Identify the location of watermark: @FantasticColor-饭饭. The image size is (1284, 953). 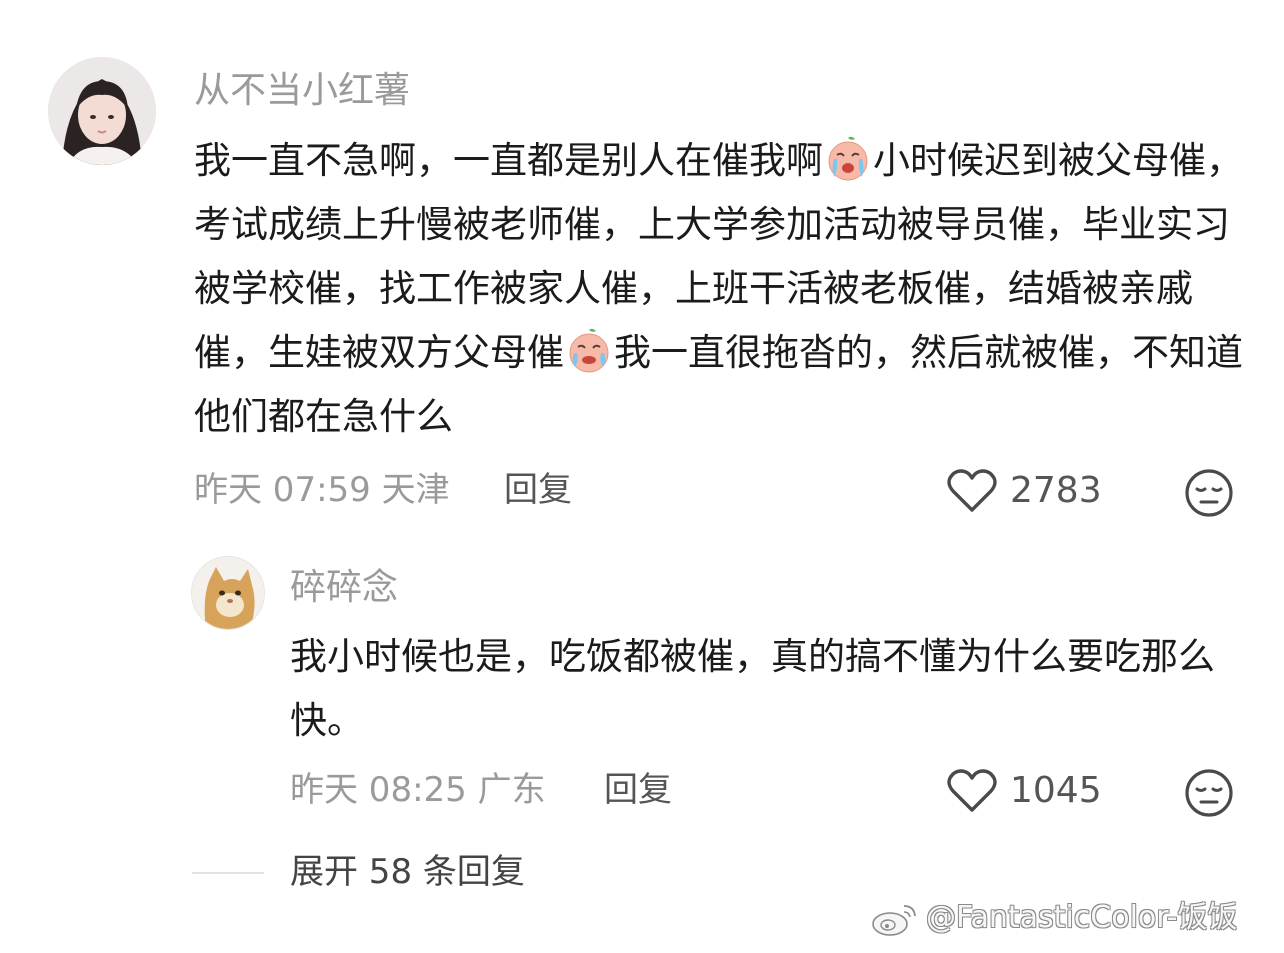
(1054, 918).